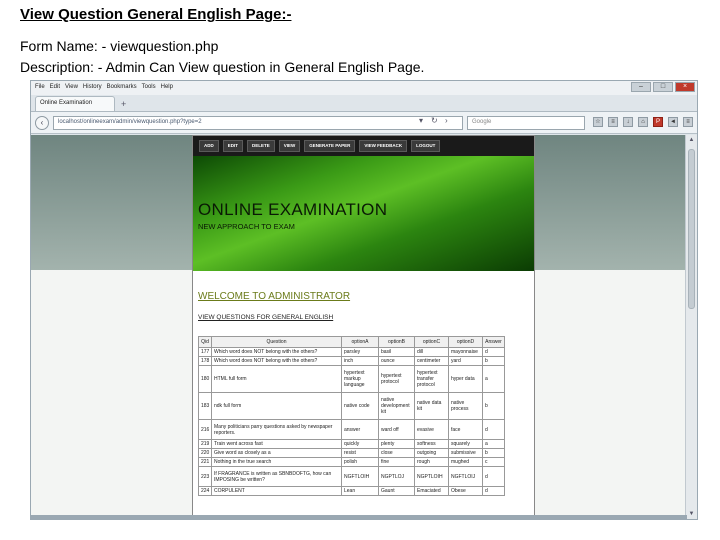  I want to click on cell-option-d: squarely, so click(465, 444).